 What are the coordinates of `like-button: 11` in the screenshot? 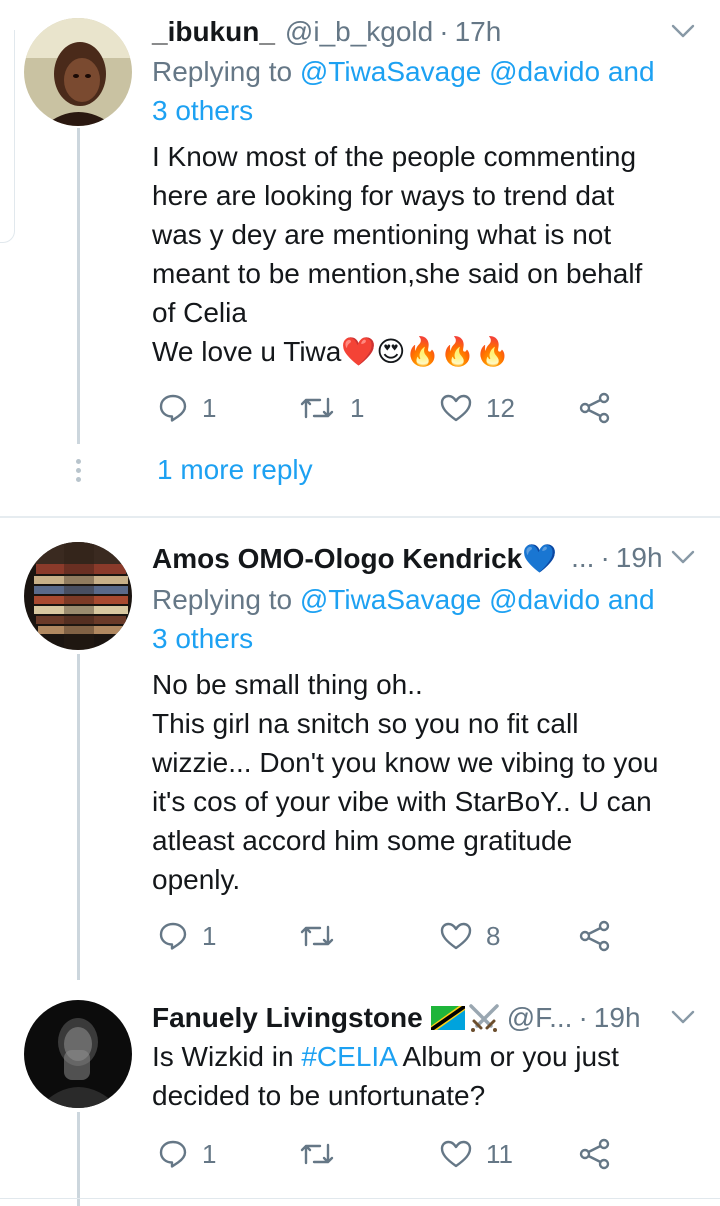 It's located at (476, 1154).